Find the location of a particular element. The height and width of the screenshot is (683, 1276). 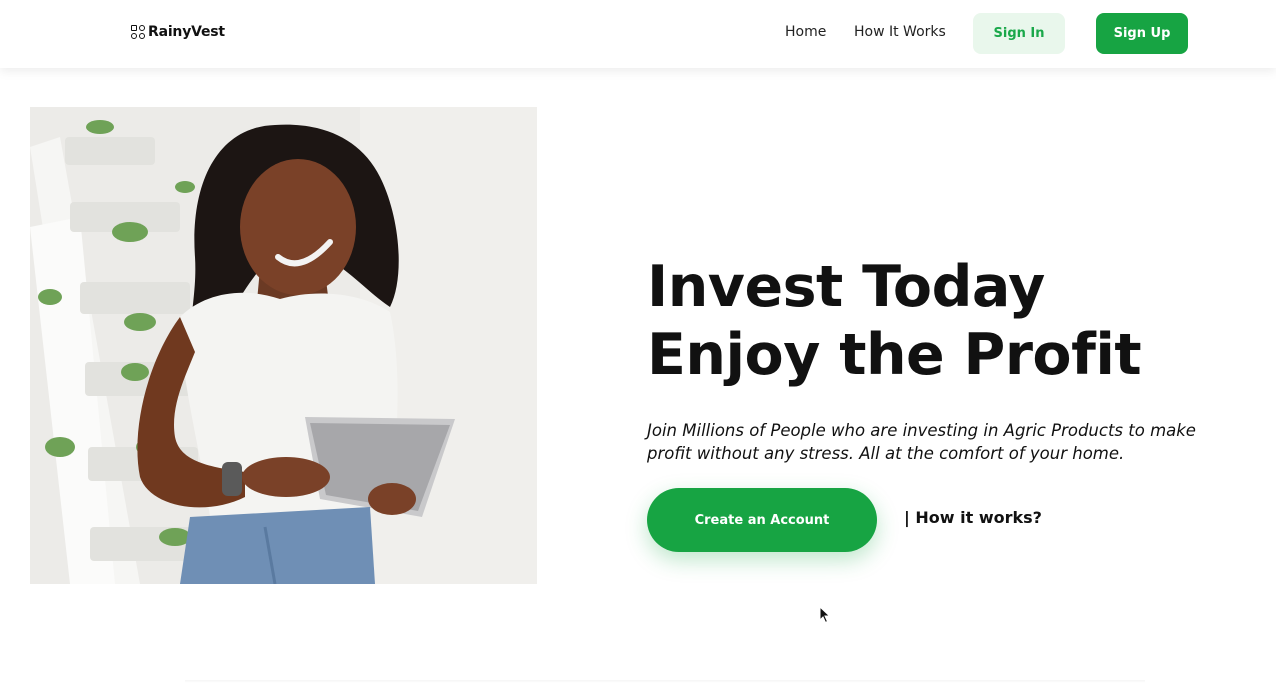

hero-title-line-1: Invest Today is located at coordinates (846, 287).